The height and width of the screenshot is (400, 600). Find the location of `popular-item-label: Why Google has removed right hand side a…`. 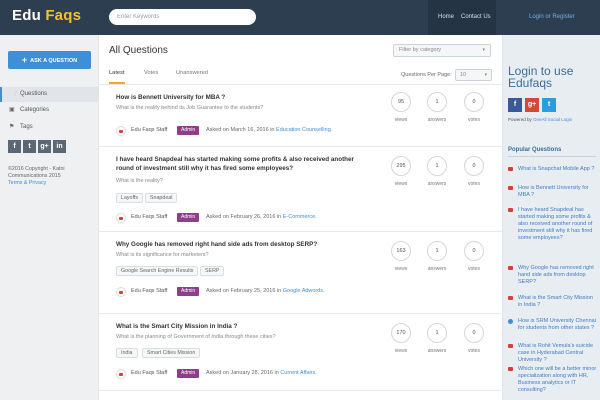

popular-item-label: Why Google has removed right hand side a… is located at coordinates (558, 275).